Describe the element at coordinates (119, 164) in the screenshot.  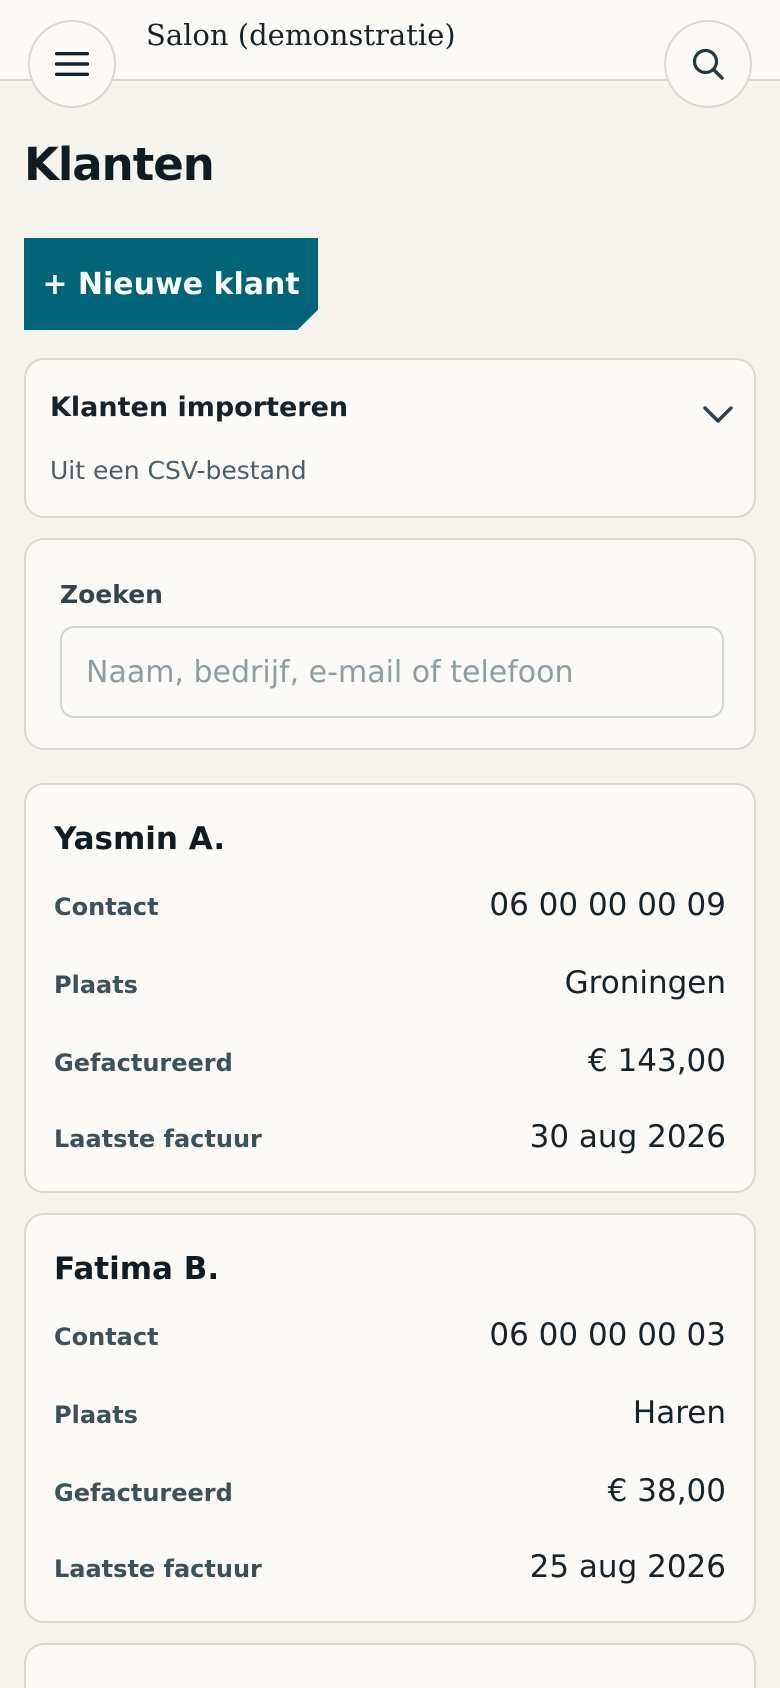
I see `page-title: Klanten` at that location.